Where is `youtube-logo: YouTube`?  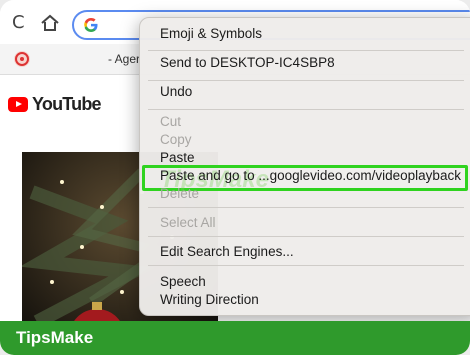
youtube-logo: YouTube is located at coordinates (55, 103).